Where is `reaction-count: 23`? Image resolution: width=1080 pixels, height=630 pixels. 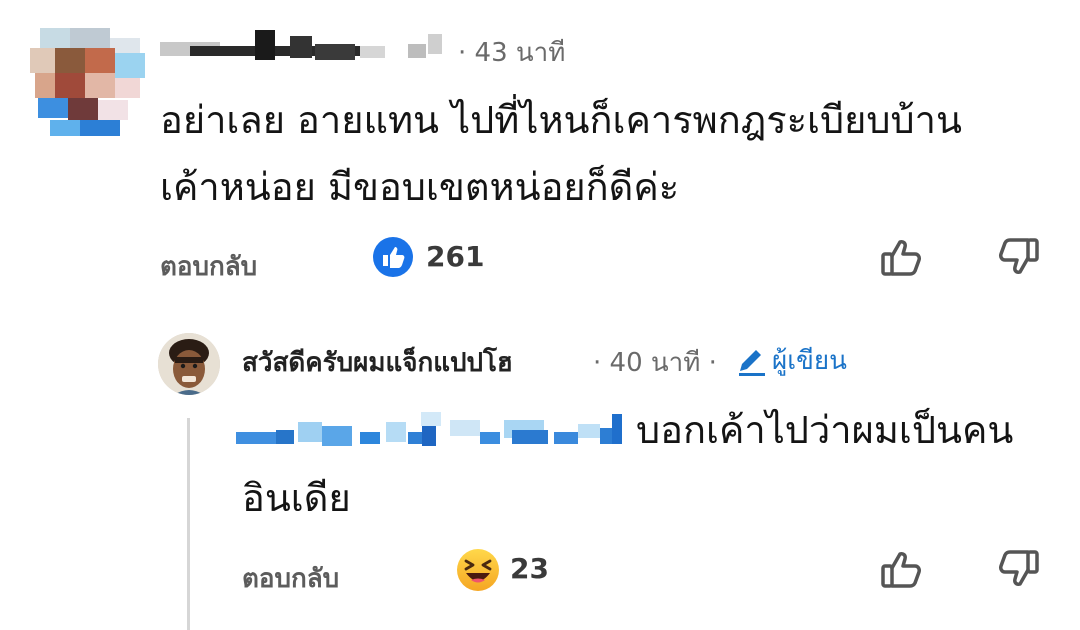 reaction-count: 23 is located at coordinates (529, 568).